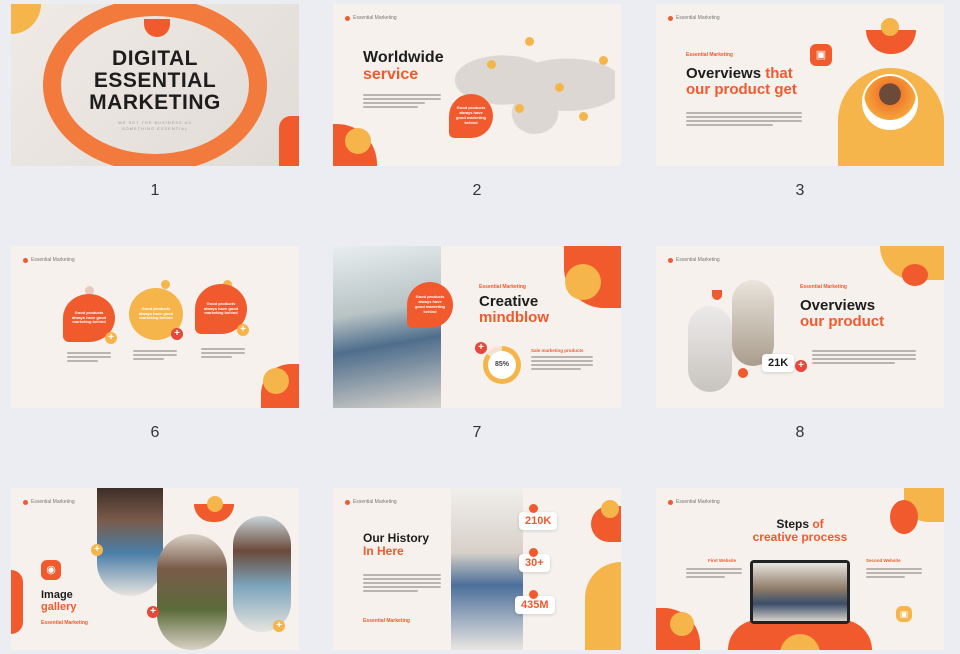  I want to click on corner-shape, so click(289, 141).